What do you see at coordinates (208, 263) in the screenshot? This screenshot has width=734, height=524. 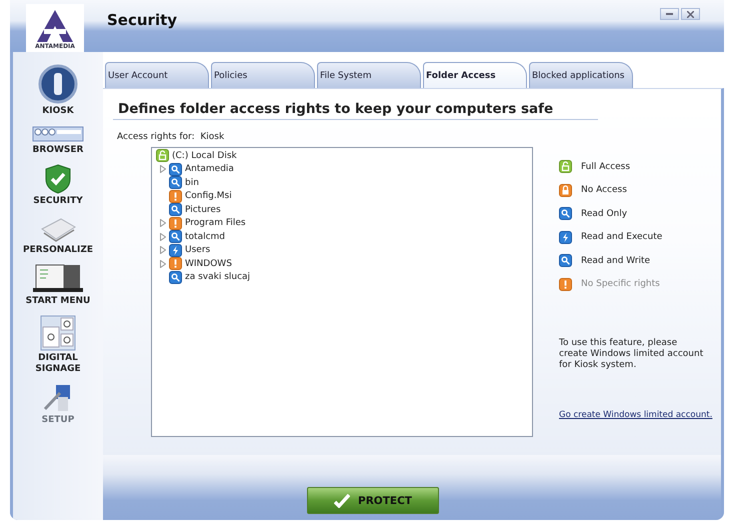 I see `folder-name: WINDOWS` at bounding box center [208, 263].